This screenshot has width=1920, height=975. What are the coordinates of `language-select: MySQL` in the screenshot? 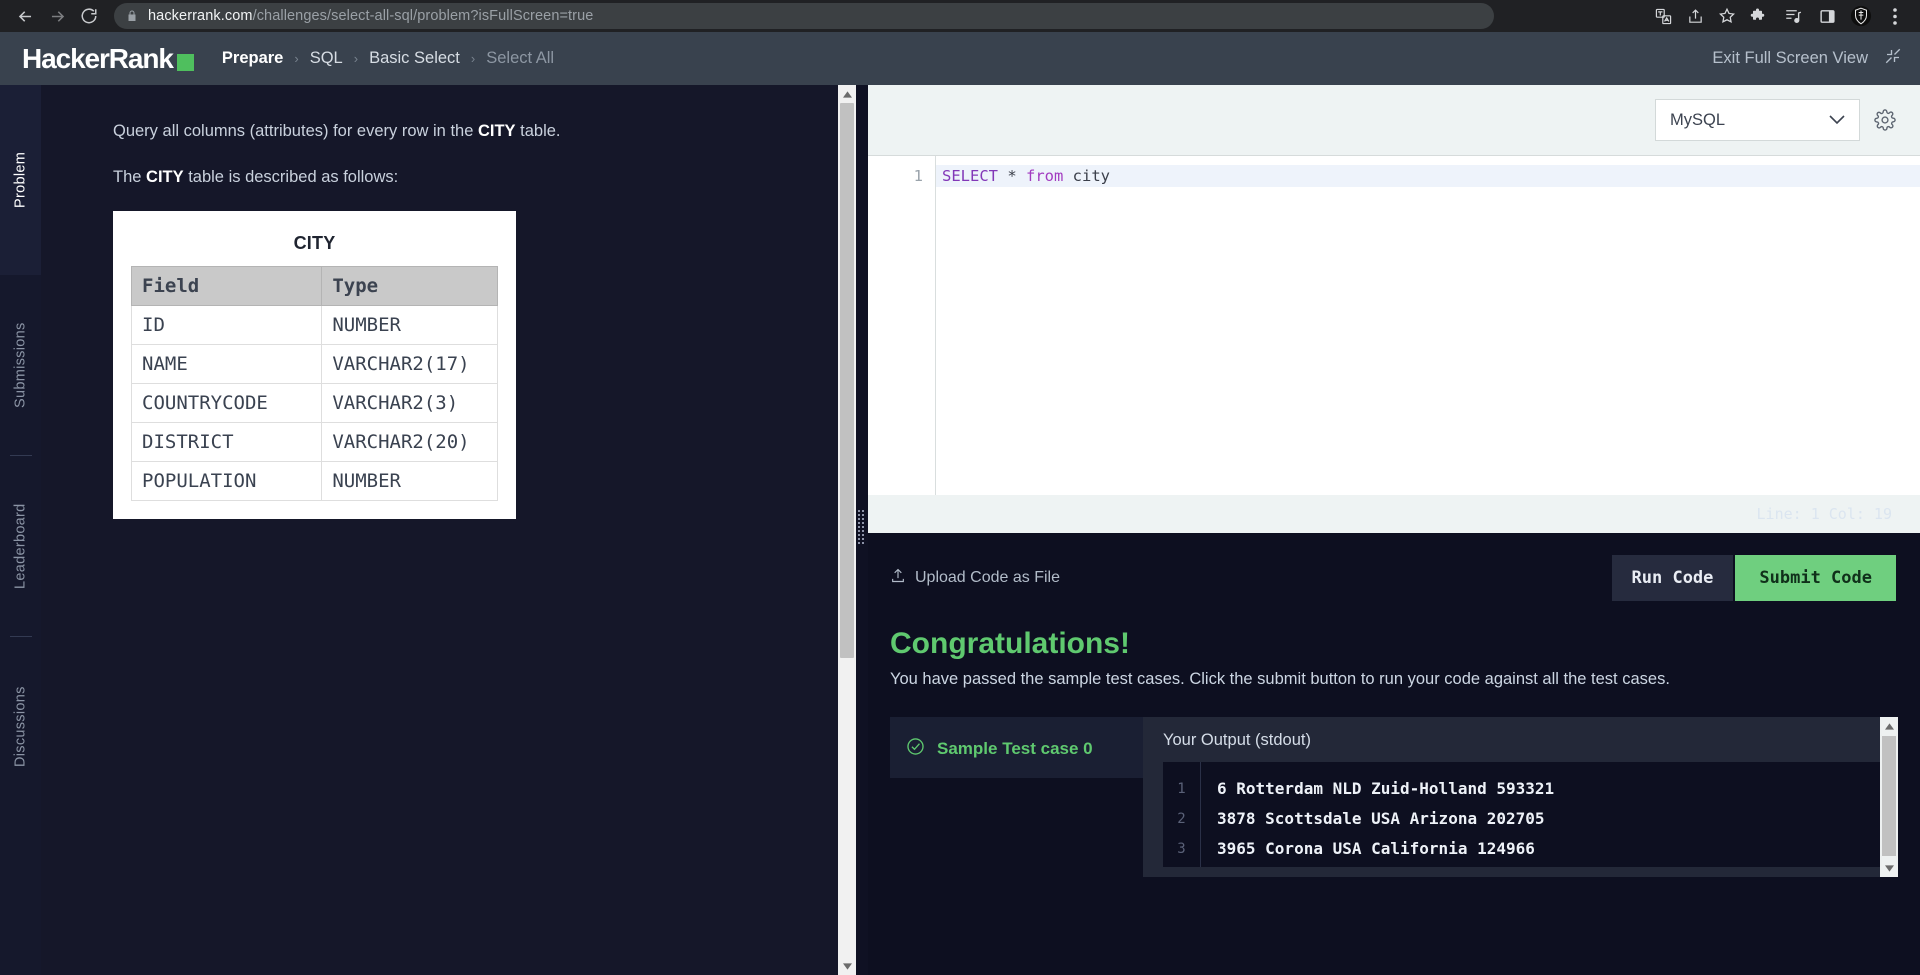 It's located at (1757, 120).